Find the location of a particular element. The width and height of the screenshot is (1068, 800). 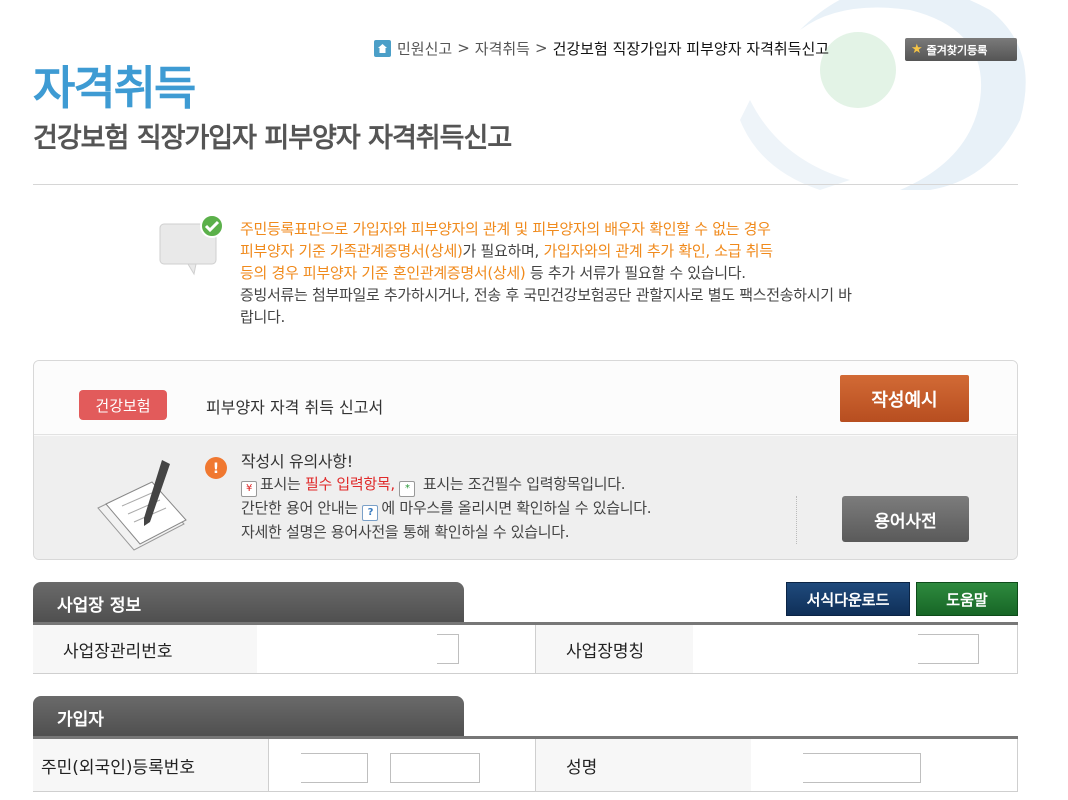

star-icon: ★ is located at coordinates (917, 49).